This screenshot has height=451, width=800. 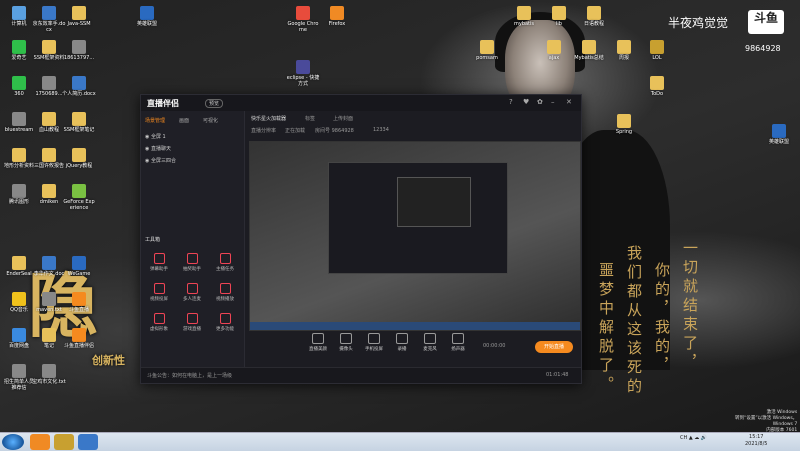 What do you see at coordinates (361, 103) in the screenshot?
I see `app-titlebar: 直播伴侣 预览 ? ♥ ✿ – ✕` at bounding box center [361, 103].